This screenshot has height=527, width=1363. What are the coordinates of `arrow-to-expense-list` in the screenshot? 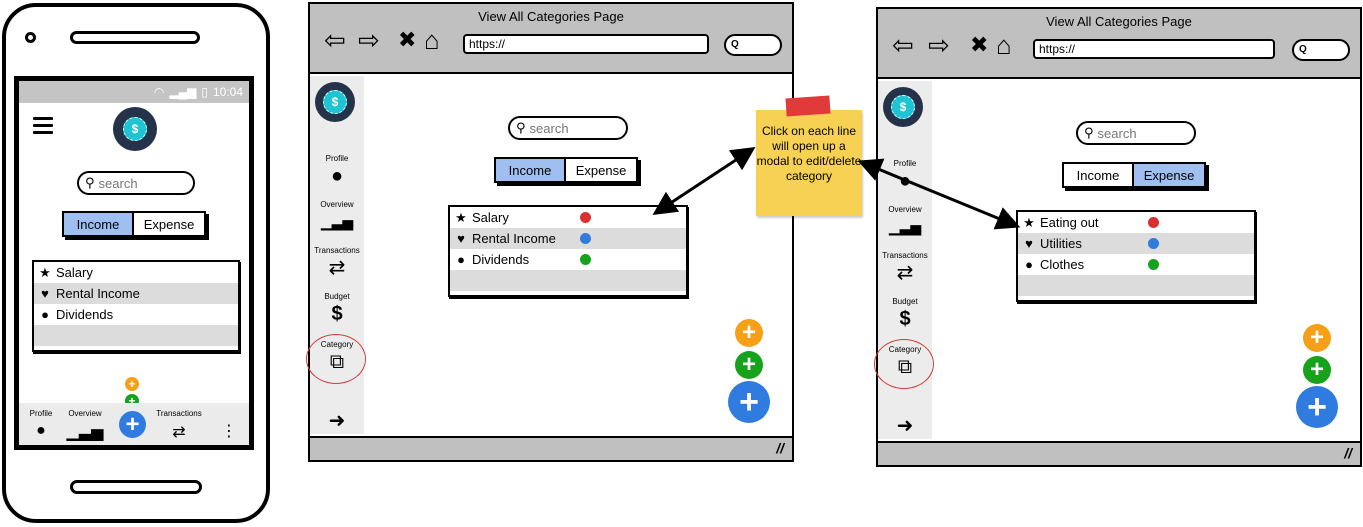 It's located at (939, 194).